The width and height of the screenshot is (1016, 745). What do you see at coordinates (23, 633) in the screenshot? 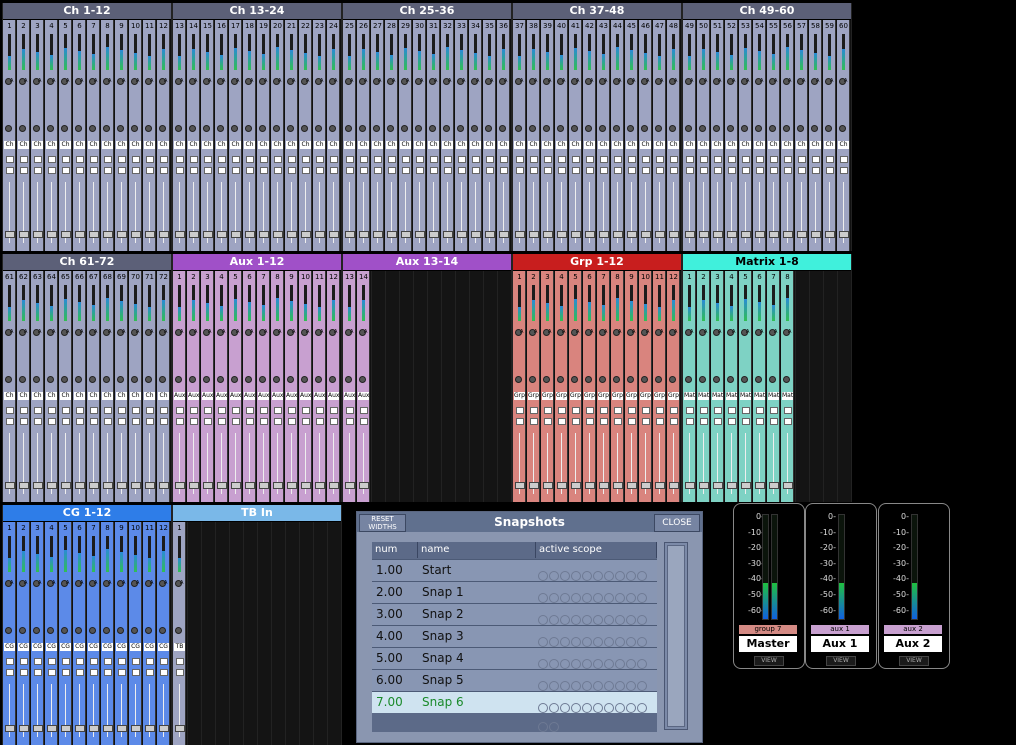
I see `channel-strip: 2 A CG` at bounding box center [23, 633].